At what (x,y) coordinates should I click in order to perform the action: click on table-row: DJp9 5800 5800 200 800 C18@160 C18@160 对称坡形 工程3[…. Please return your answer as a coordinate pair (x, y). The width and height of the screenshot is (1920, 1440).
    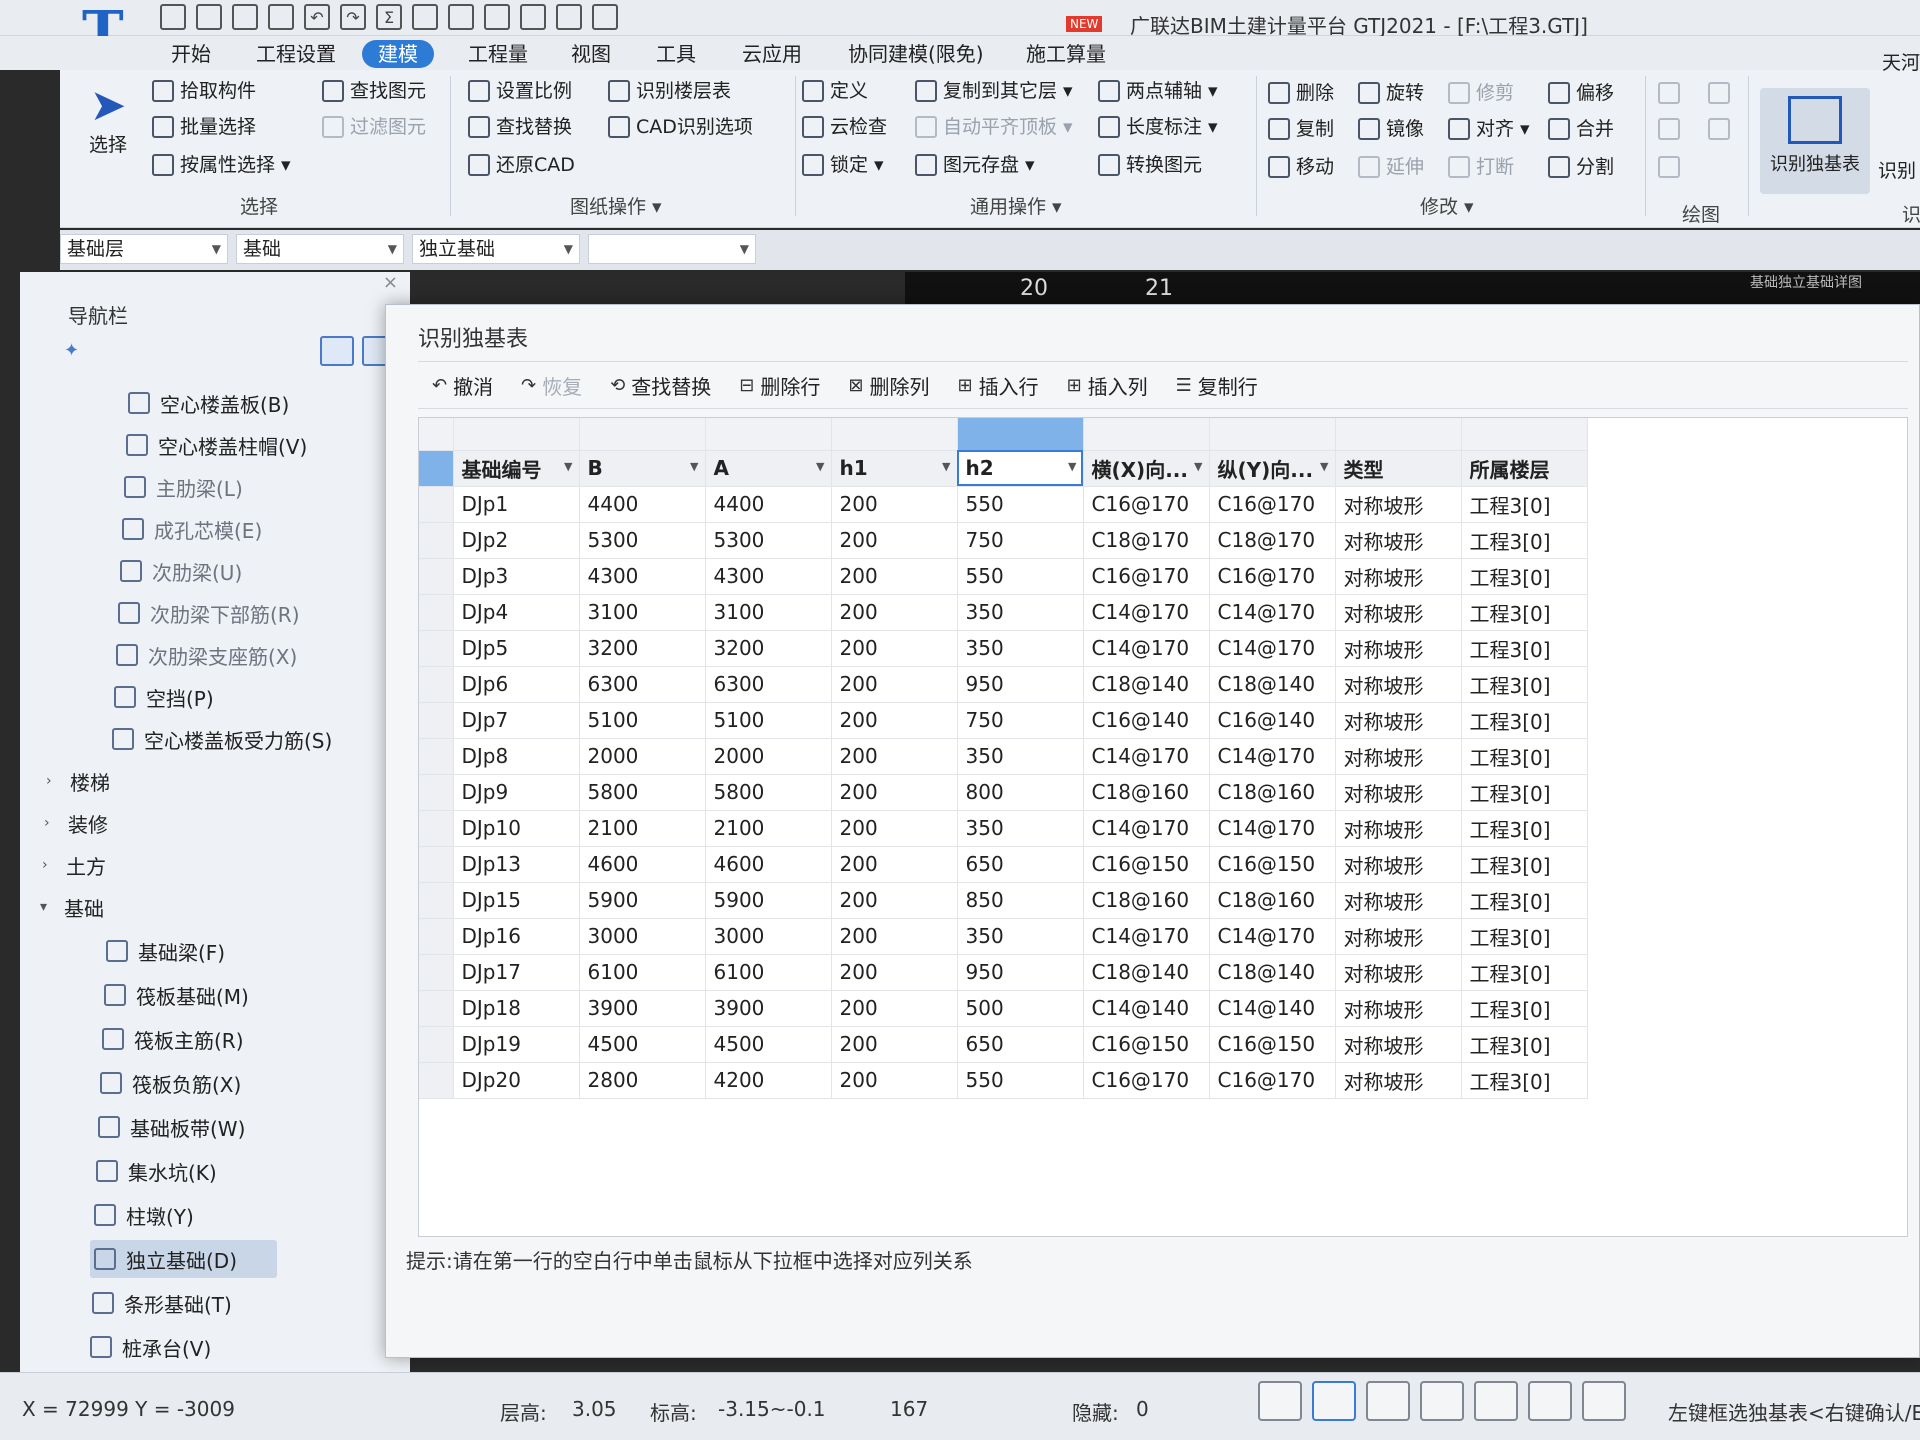
    Looking at the image, I should click on (1003, 792).